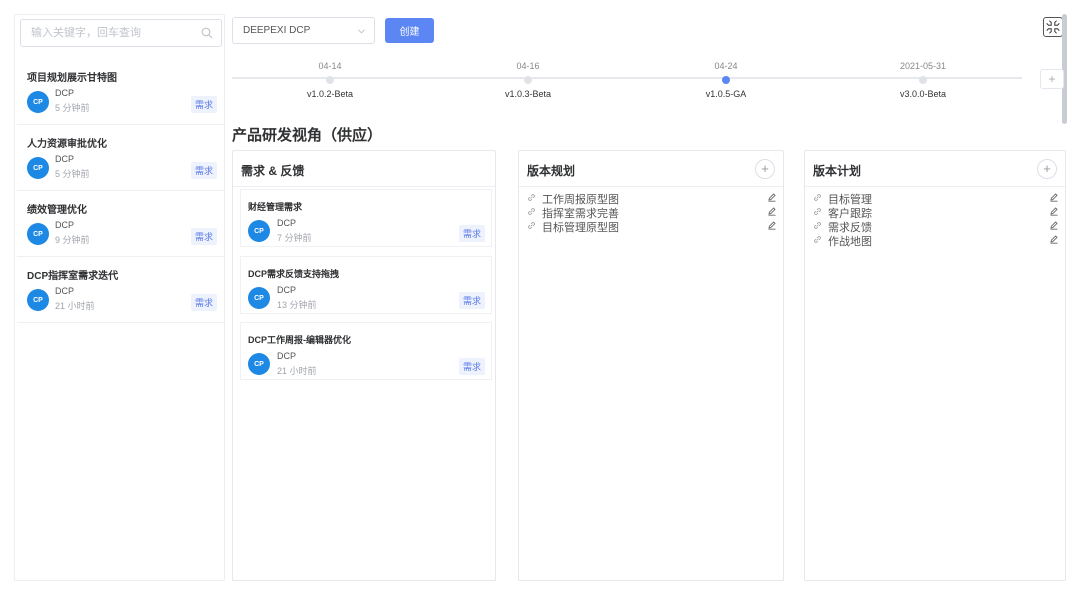 The width and height of the screenshot is (1080, 595). I want to click on timeline-version: v3.0.0-Beta, so click(923, 94).